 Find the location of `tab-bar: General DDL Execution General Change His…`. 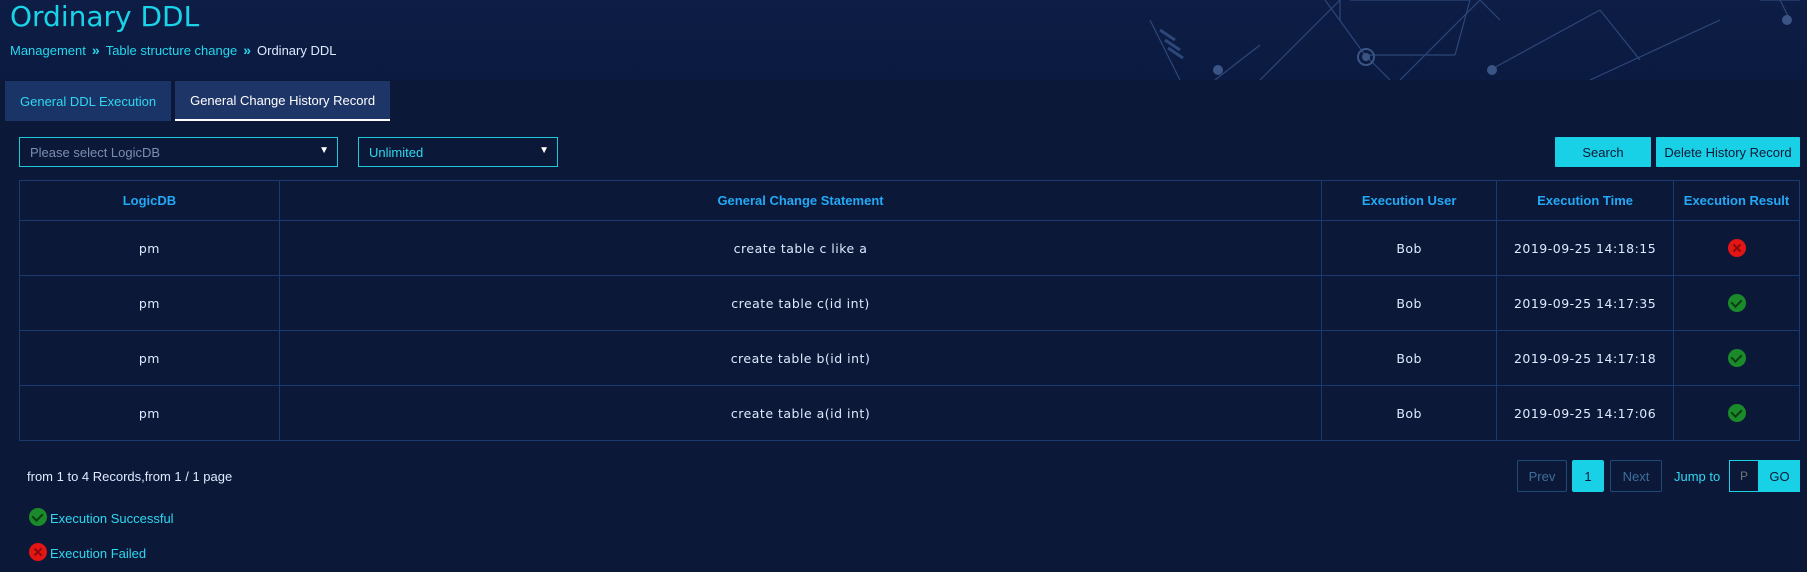

tab-bar: General DDL Execution General Change His… is located at coordinates (198, 101).